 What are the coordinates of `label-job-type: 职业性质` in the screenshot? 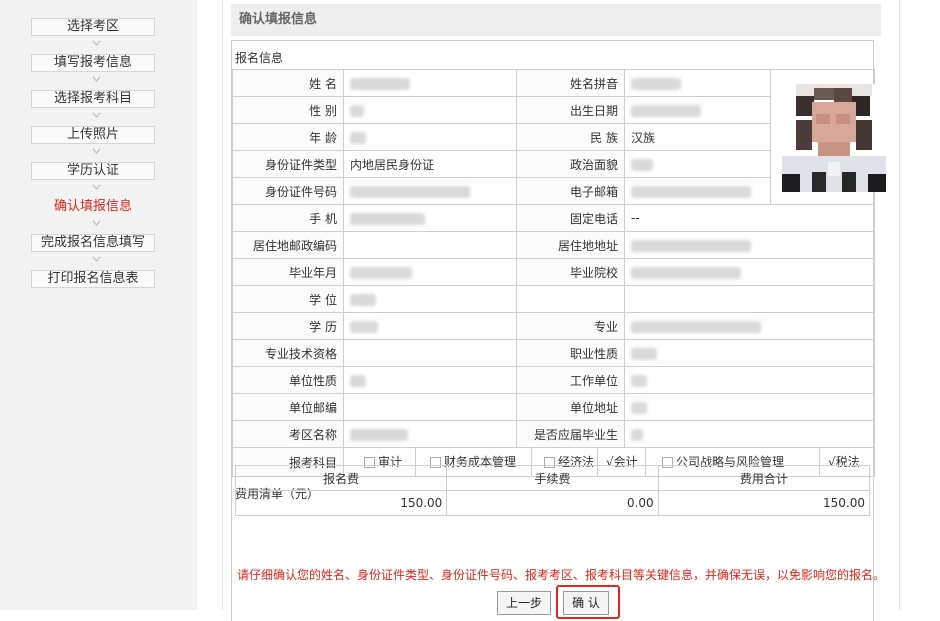 It's located at (570, 353).